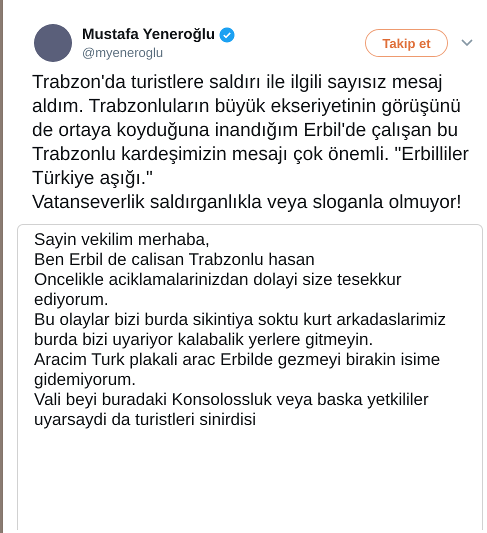 This screenshot has height=533, width=487. Describe the element at coordinates (406, 43) in the screenshot. I see `follow-button: Takip et` at that location.